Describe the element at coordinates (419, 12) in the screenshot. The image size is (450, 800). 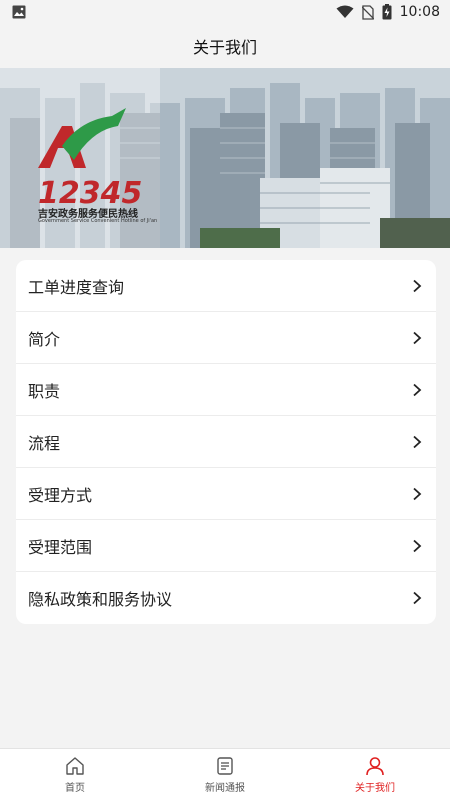
I see `status-time: 10:08` at that location.